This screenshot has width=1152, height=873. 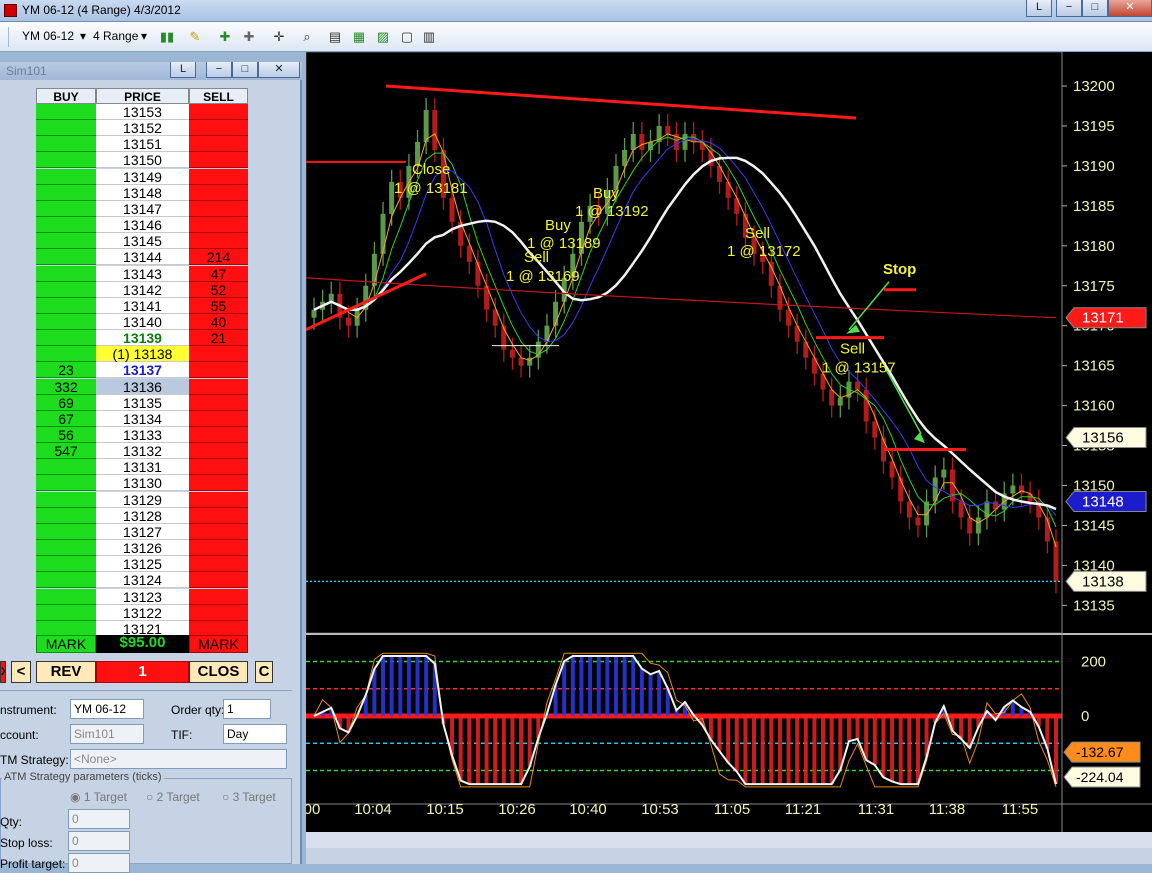 I want to click on cancel-all-button: X, so click(x=3, y=672).